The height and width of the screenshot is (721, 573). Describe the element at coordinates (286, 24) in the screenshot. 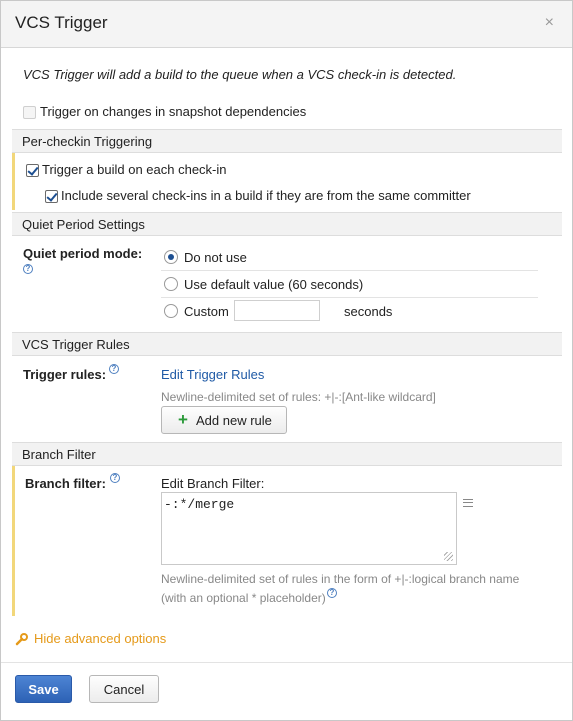

I see `dialog-titlebar: VCS Trigger ×` at that location.